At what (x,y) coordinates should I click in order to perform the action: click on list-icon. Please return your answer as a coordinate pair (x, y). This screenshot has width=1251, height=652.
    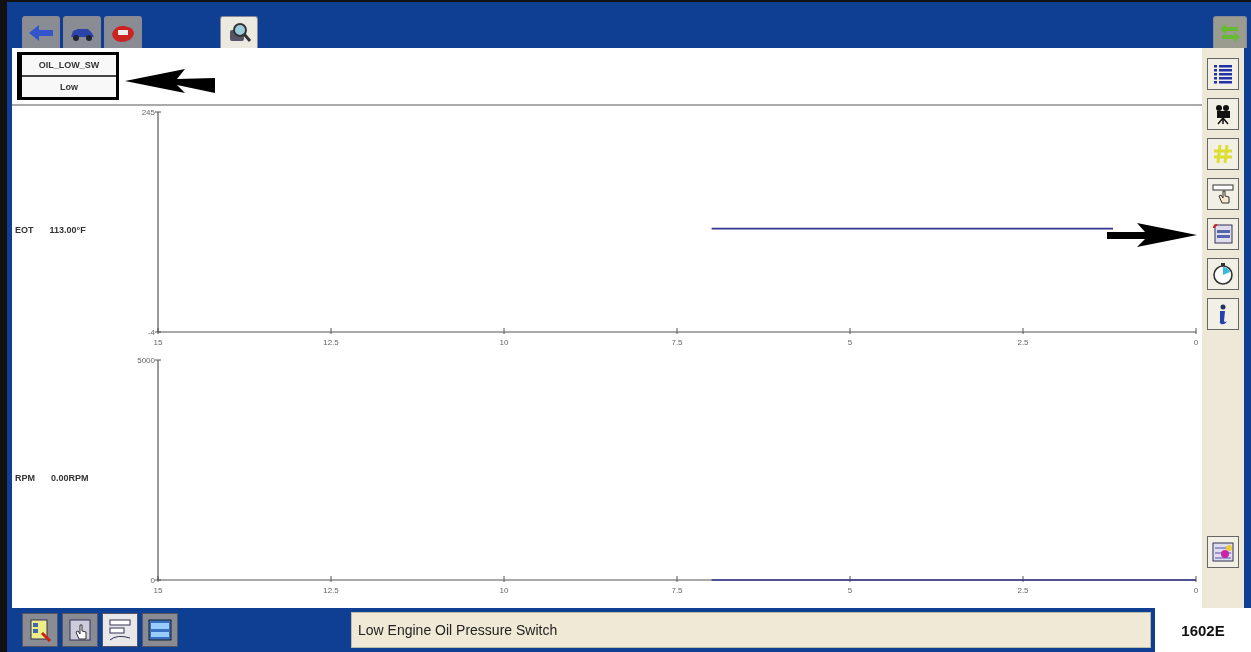
    Looking at the image, I should click on (1223, 74).